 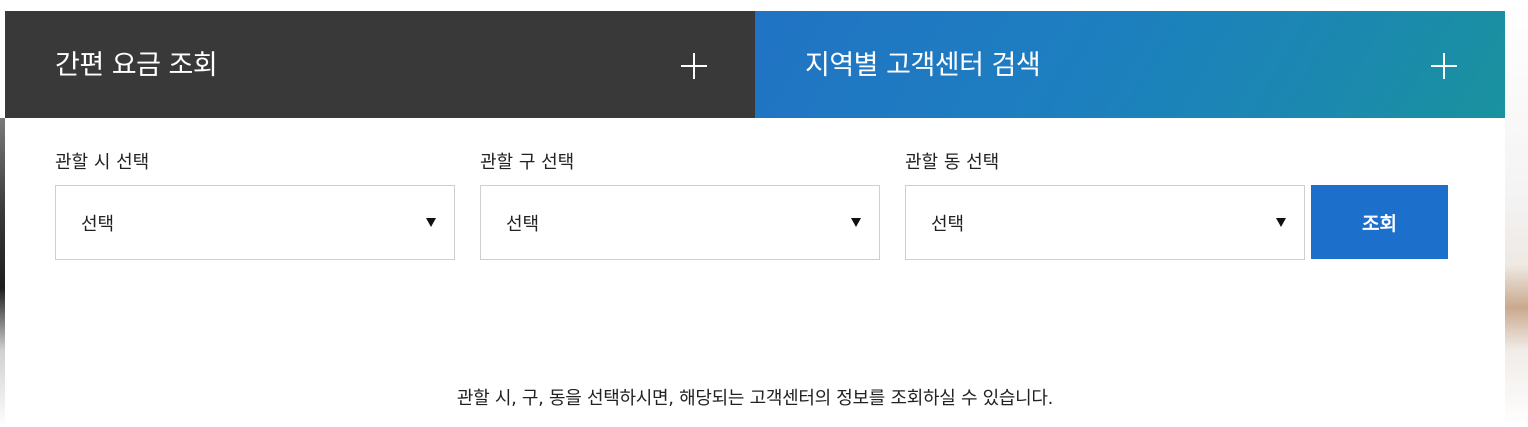 I want to click on tab-simple-fee-inquiry-title: 간편 요금 조회, so click(x=136, y=65).